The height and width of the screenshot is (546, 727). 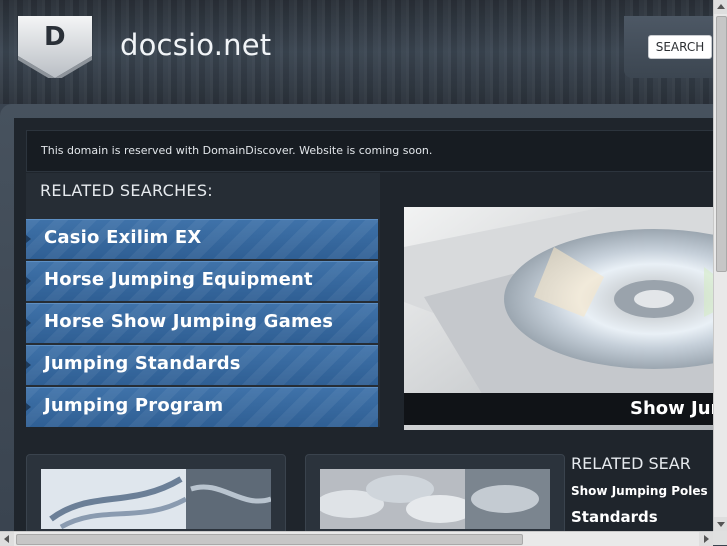 What do you see at coordinates (558, 409) in the screenshot?
I see `hero-caption-bar: Show Jum` at bounding box center [558, 409].